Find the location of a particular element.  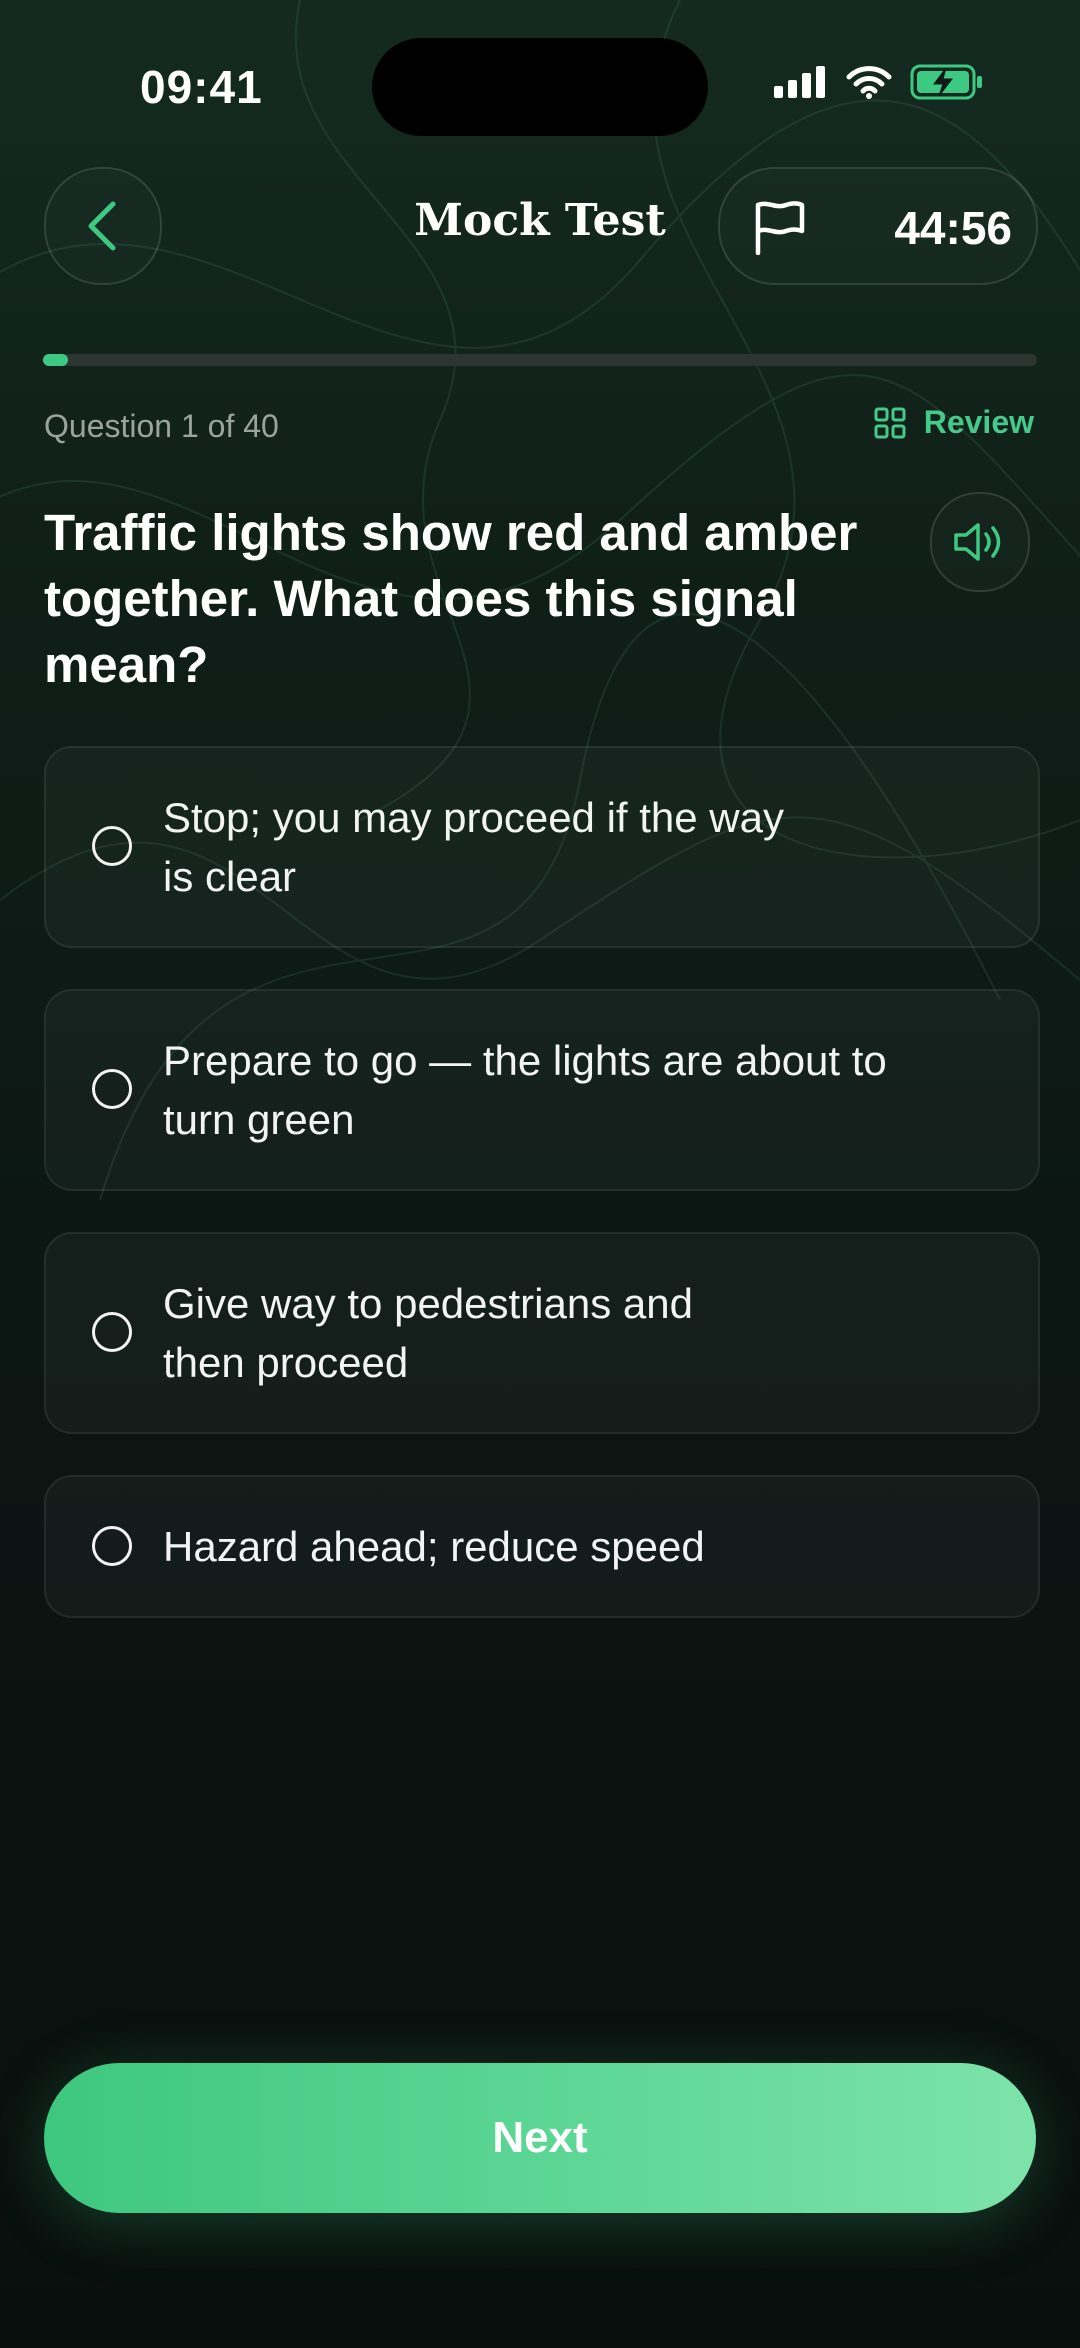

speaker-icon is located at coordinates (977, 542).